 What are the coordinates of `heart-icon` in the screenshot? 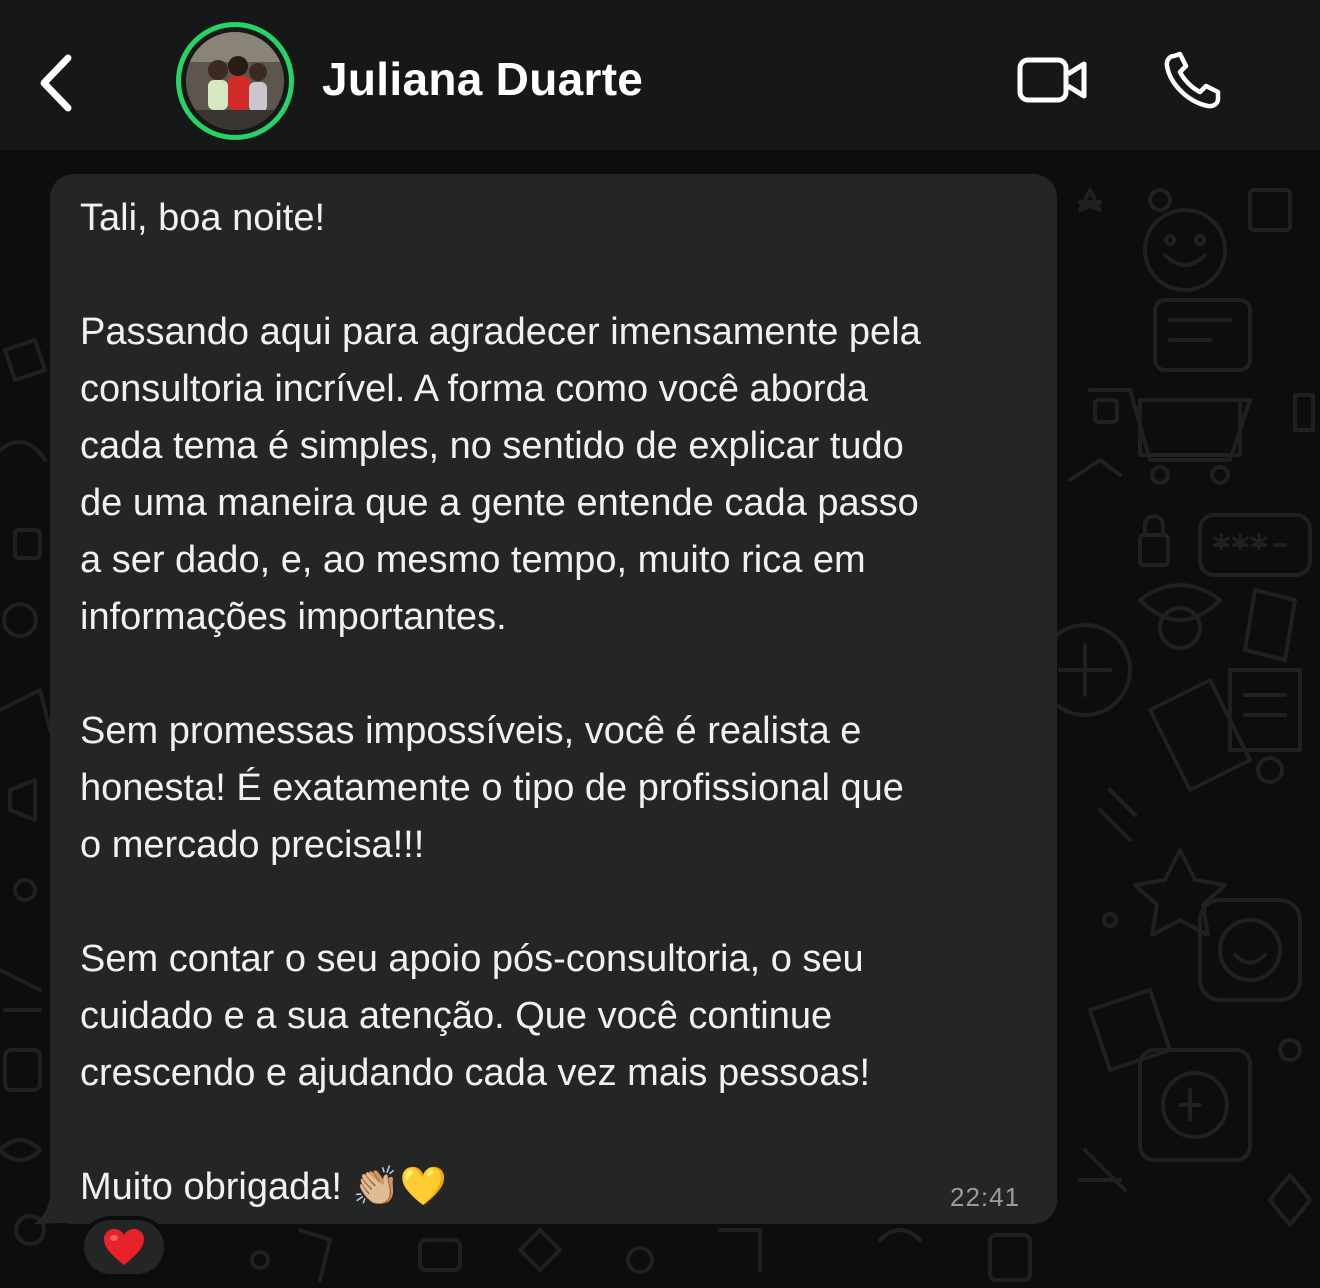 It's located at (124, 1247).